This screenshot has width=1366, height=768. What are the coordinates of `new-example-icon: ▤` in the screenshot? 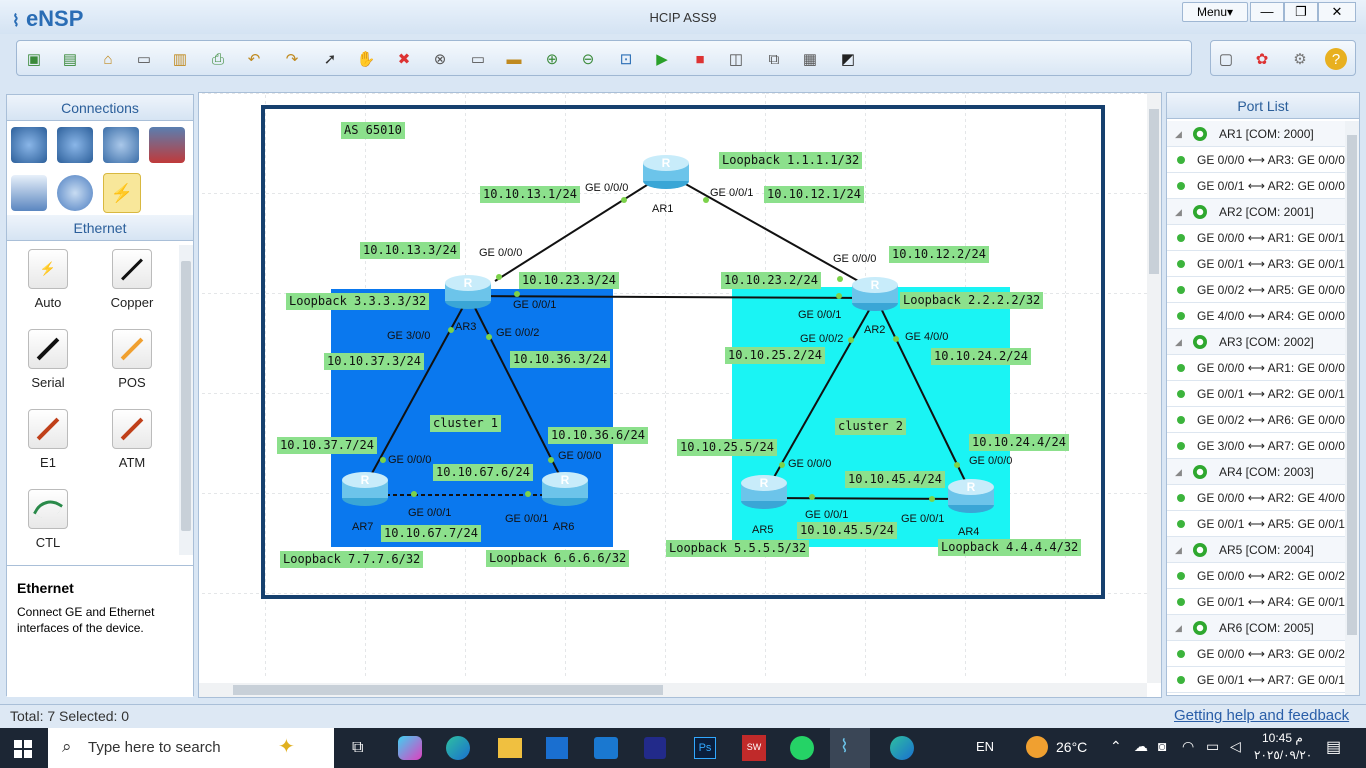 It's located at (70, 59).